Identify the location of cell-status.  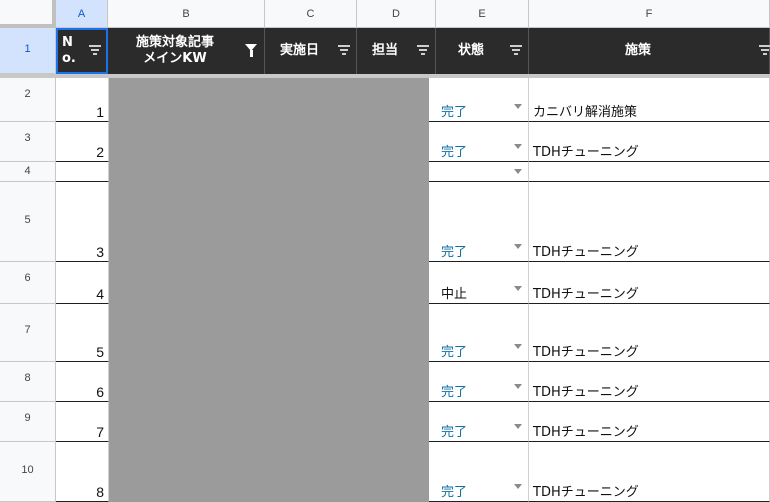
(479, 172).